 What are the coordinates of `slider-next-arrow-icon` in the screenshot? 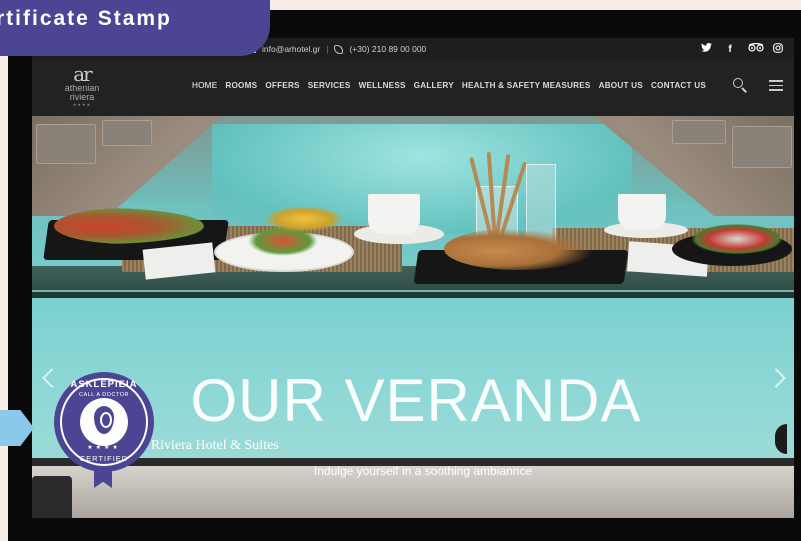 It's located at (777, 378).